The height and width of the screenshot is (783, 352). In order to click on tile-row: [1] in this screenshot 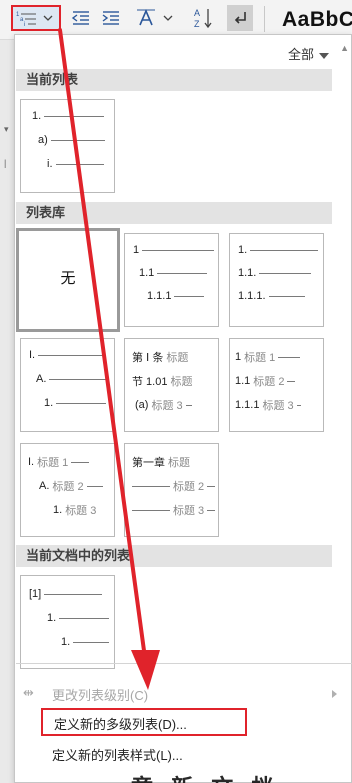, I will do `click(66, 594)`.